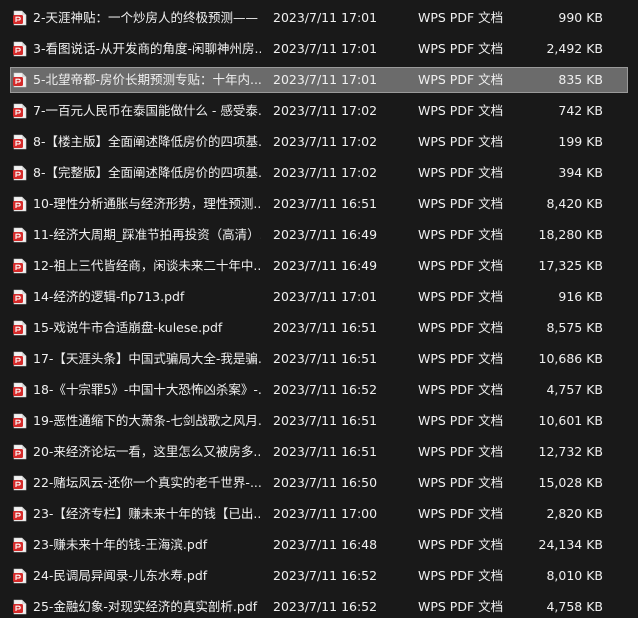 Image resolution: width=638 pixels, height=618 pixels. I want to click on file-name: 2-天涯神贴：一个炒房人的终极预测——, so click(145, 17).